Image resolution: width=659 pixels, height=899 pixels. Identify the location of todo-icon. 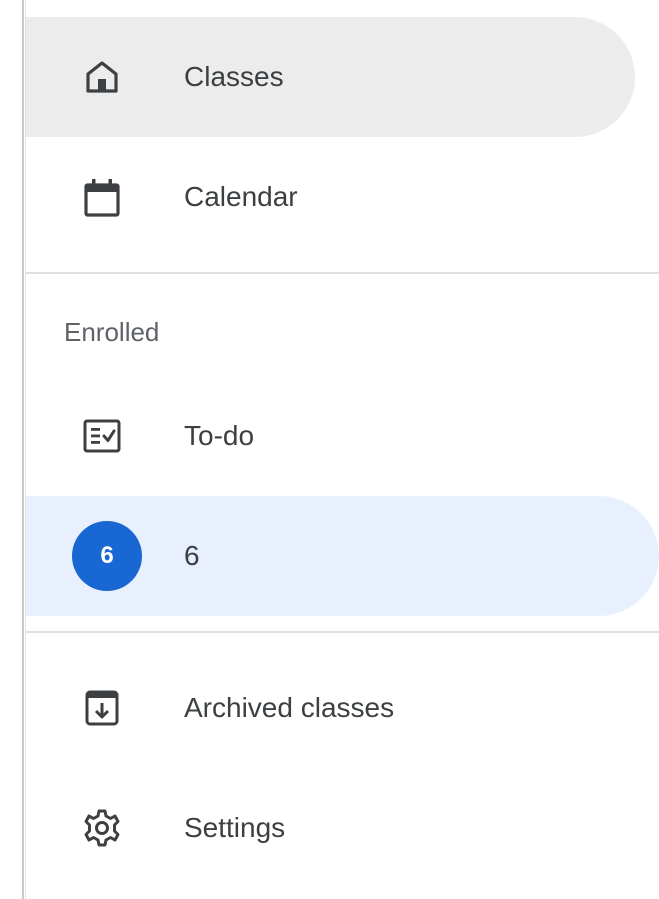
(102, 436).